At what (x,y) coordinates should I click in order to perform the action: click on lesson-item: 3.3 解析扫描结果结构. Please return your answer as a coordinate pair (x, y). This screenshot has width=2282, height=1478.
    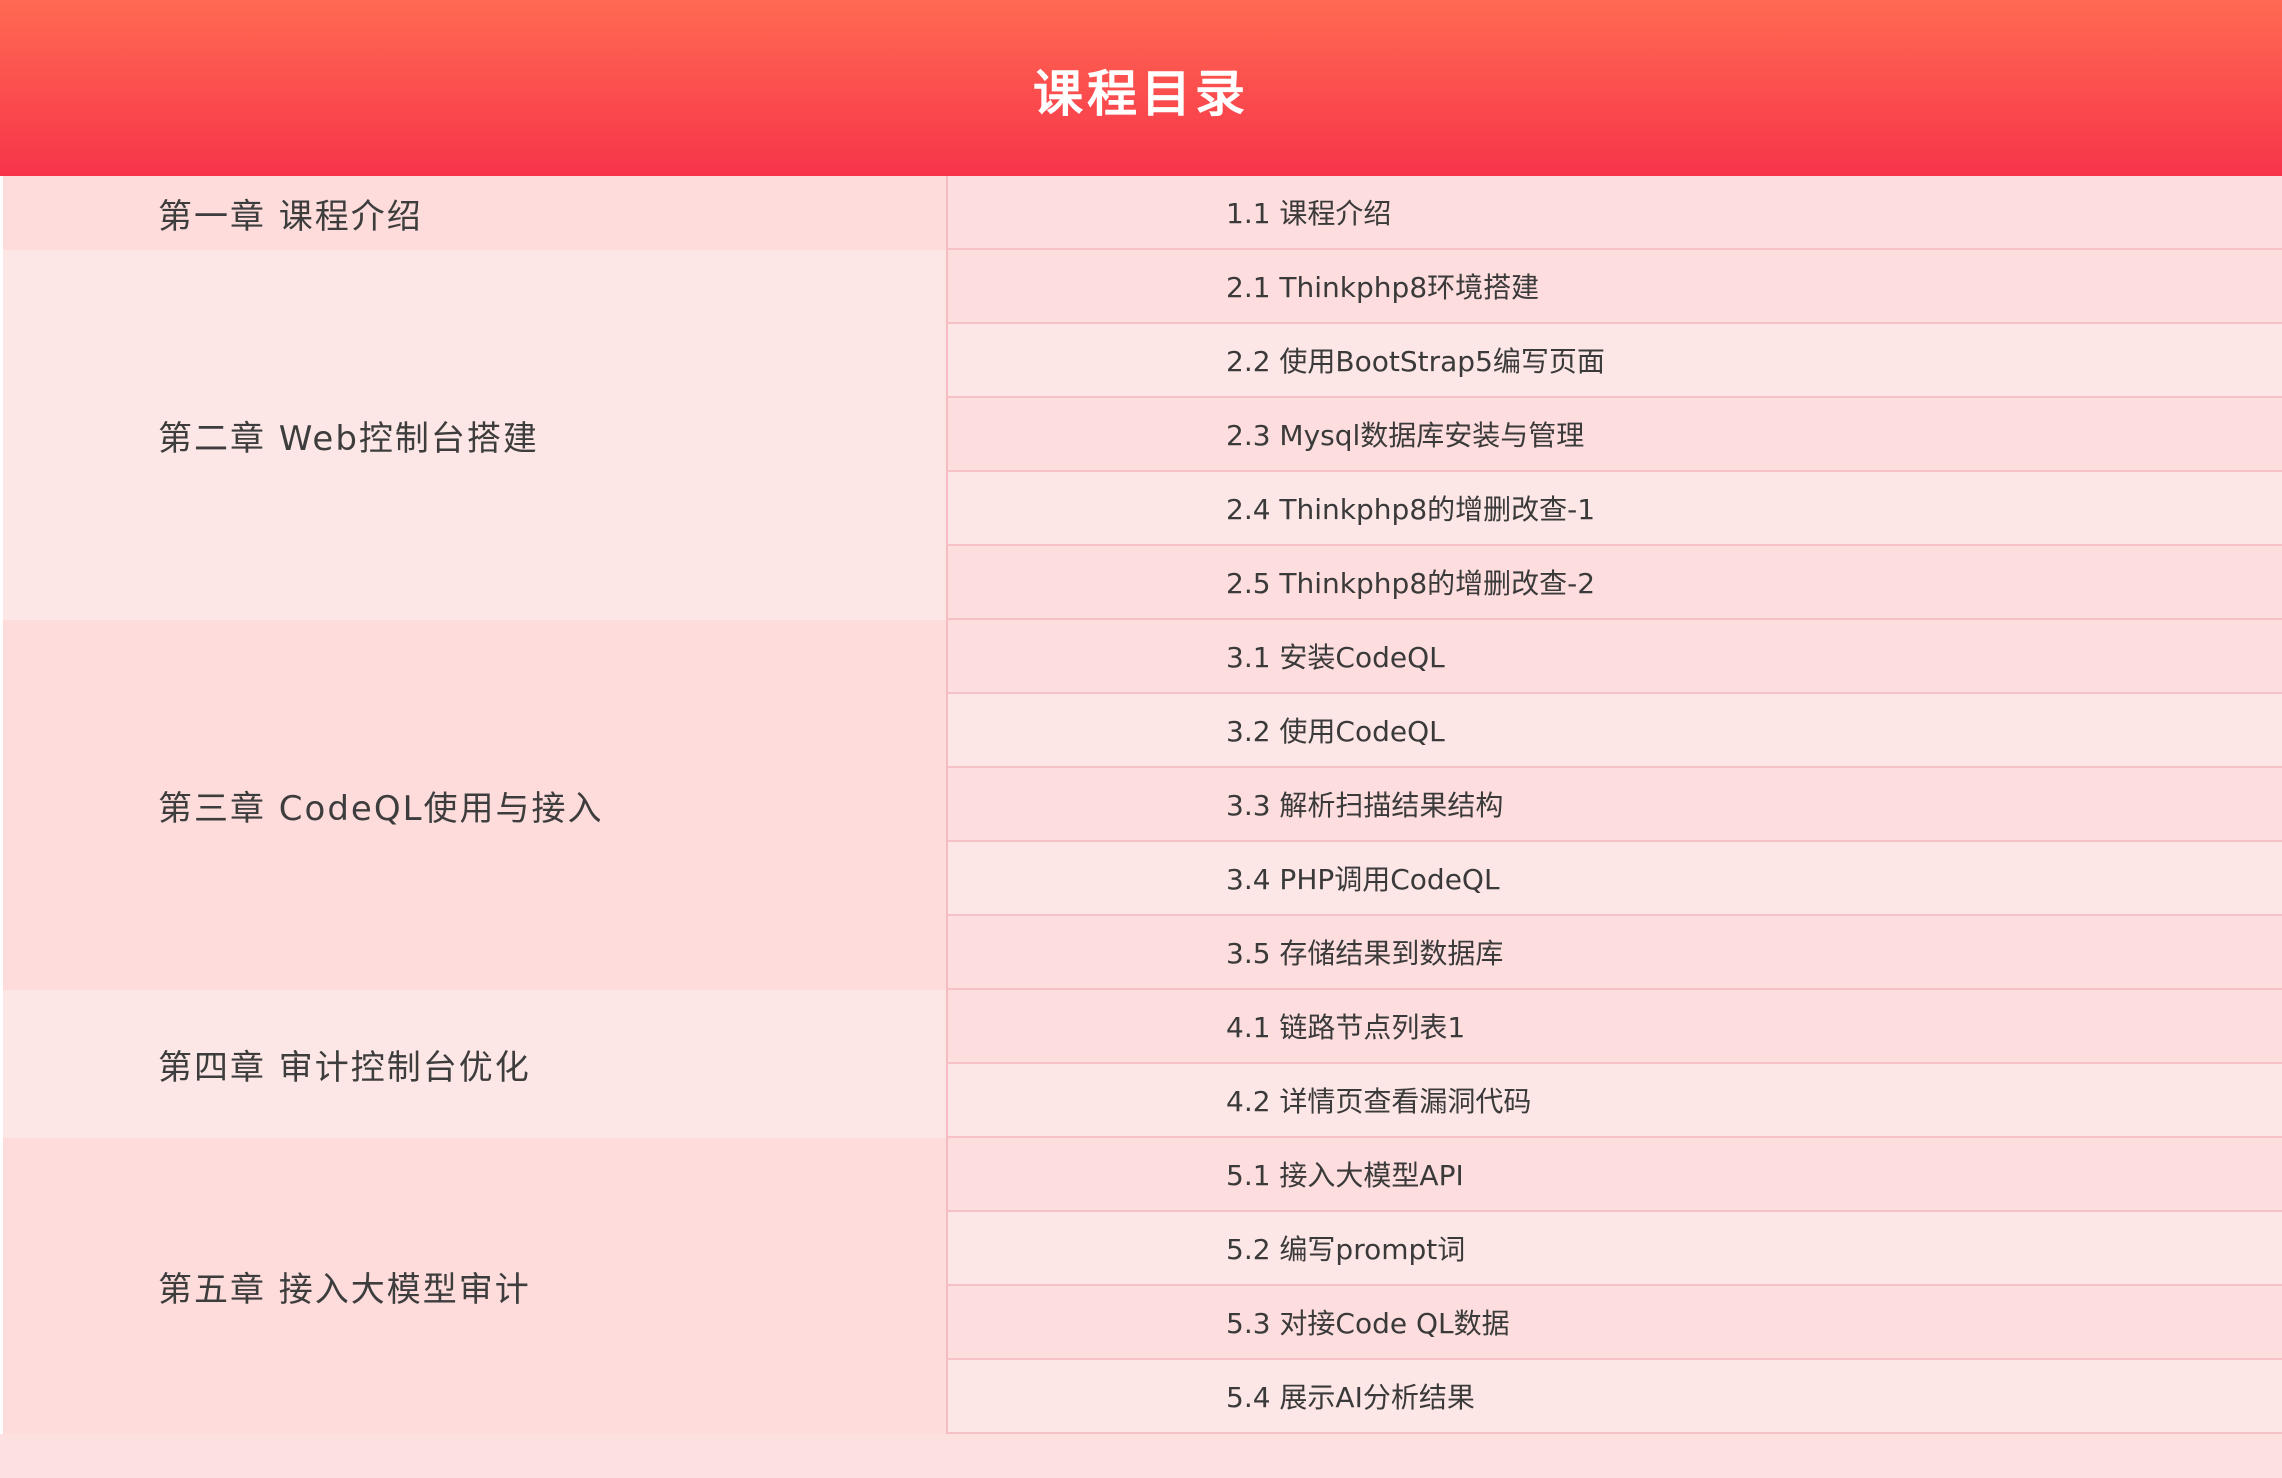
    Looking at the image, I should click on (1615, 805).